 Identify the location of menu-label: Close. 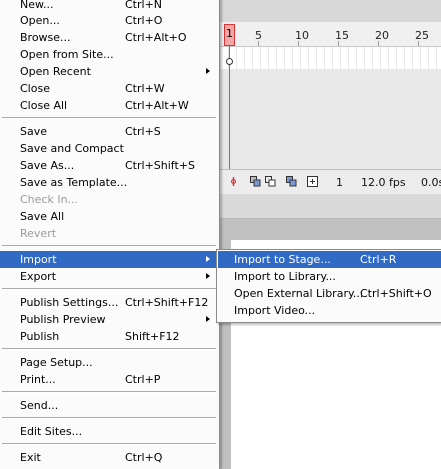
(35, 88).